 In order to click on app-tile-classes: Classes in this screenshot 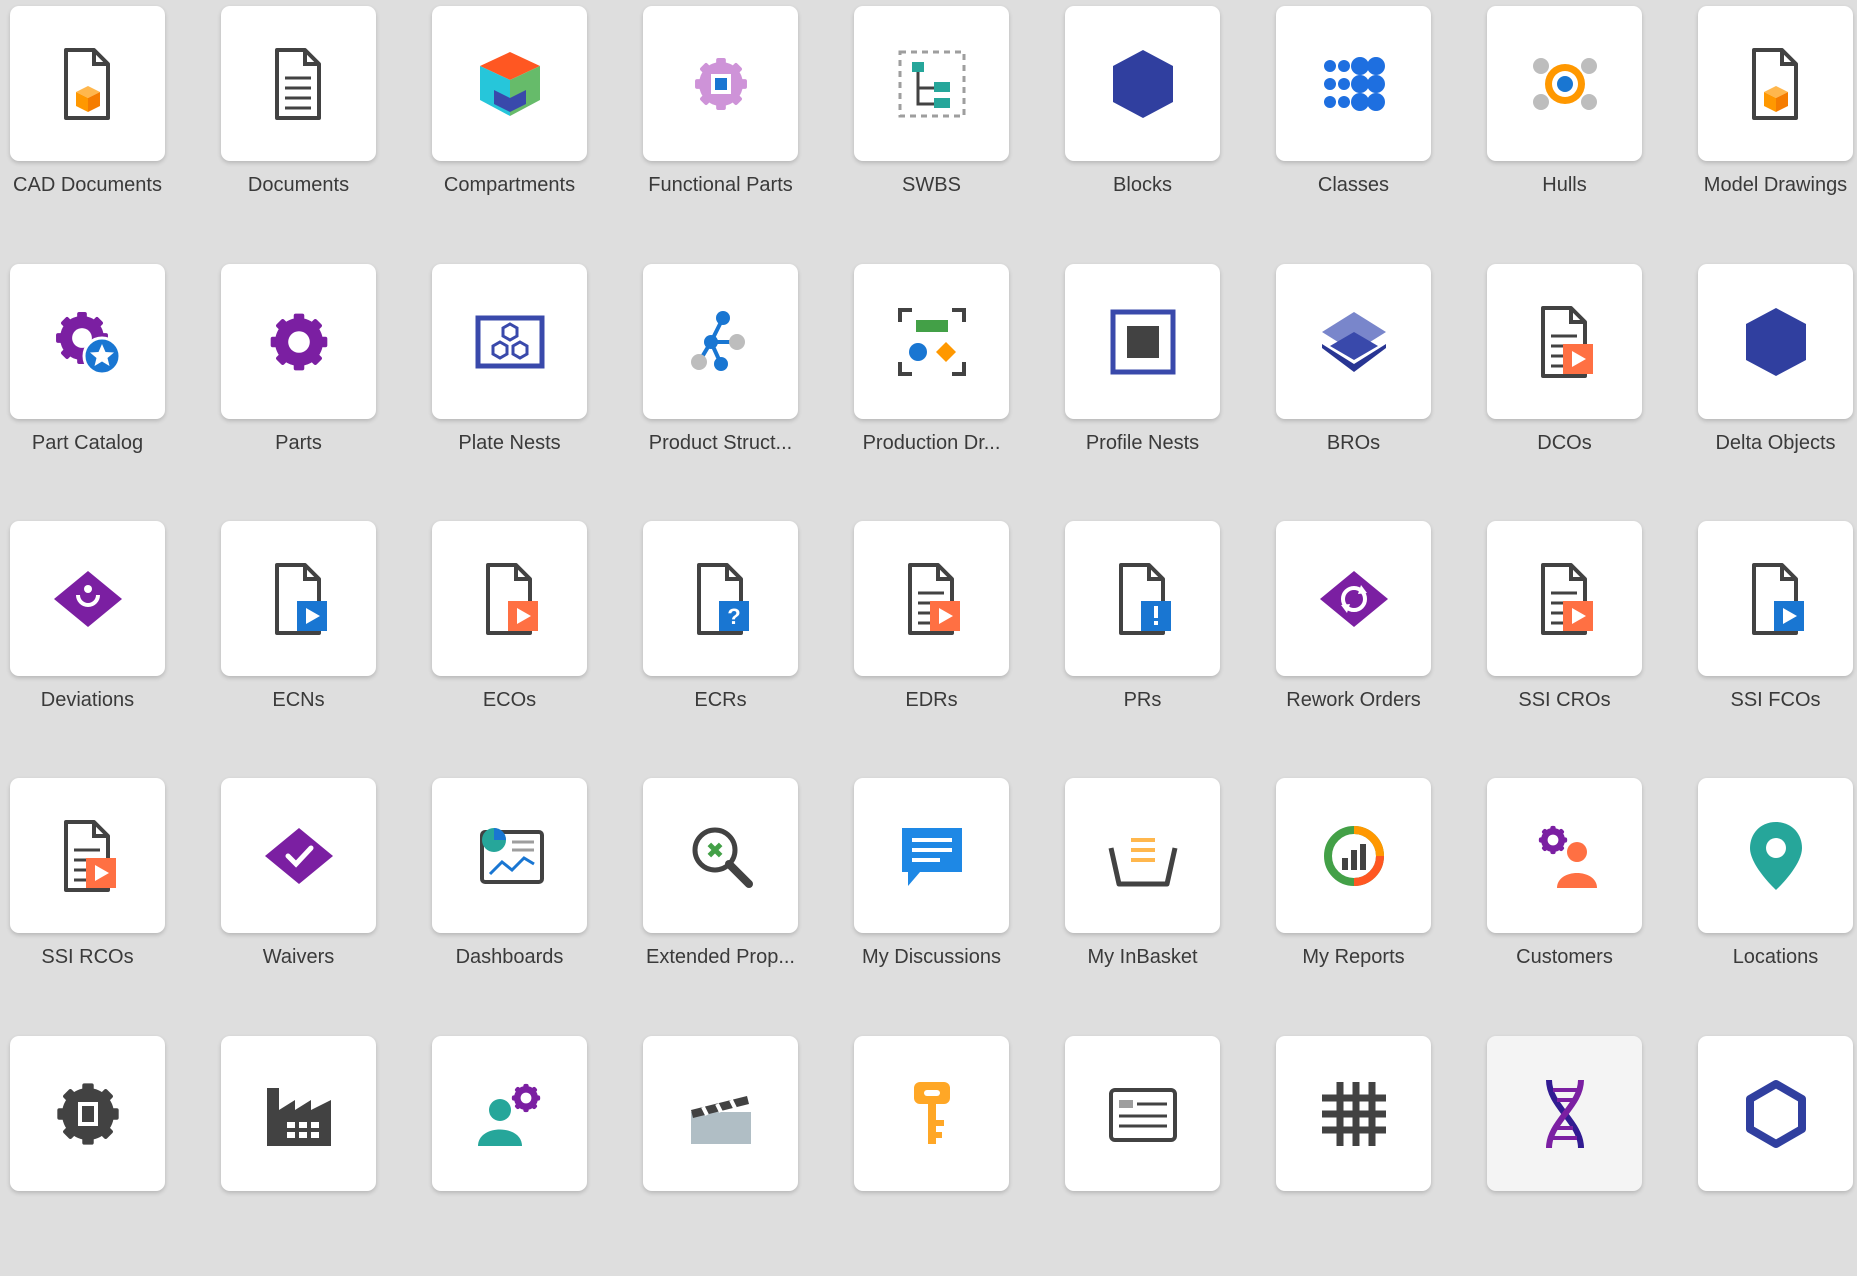, I will do `click(1381, 126)`.